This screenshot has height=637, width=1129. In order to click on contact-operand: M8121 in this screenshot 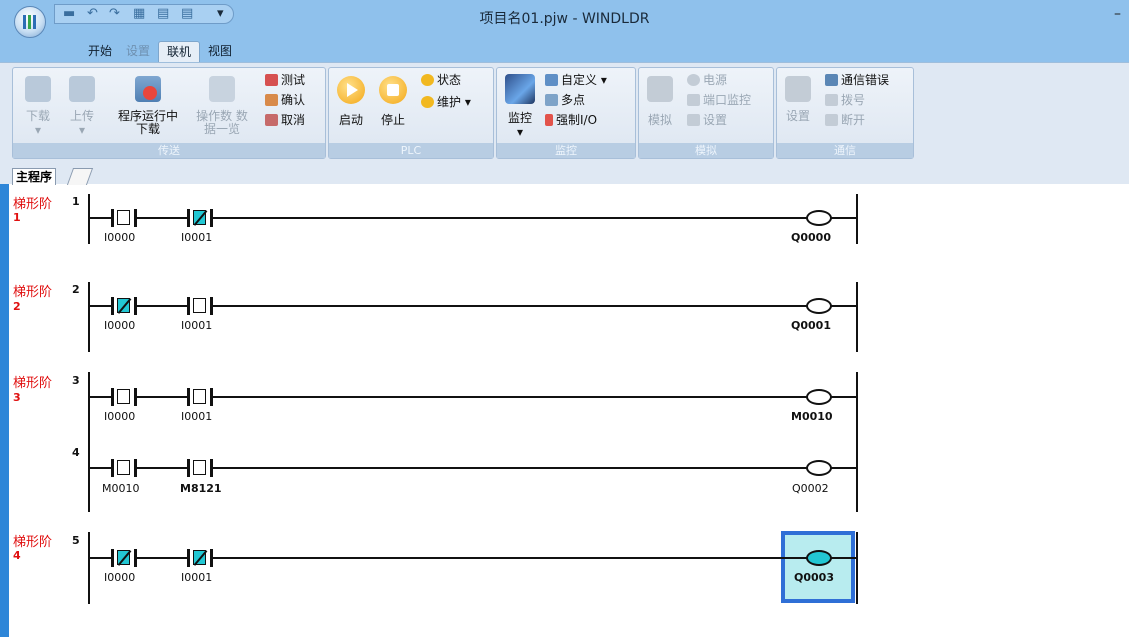, I will do `click(201, 488)`.